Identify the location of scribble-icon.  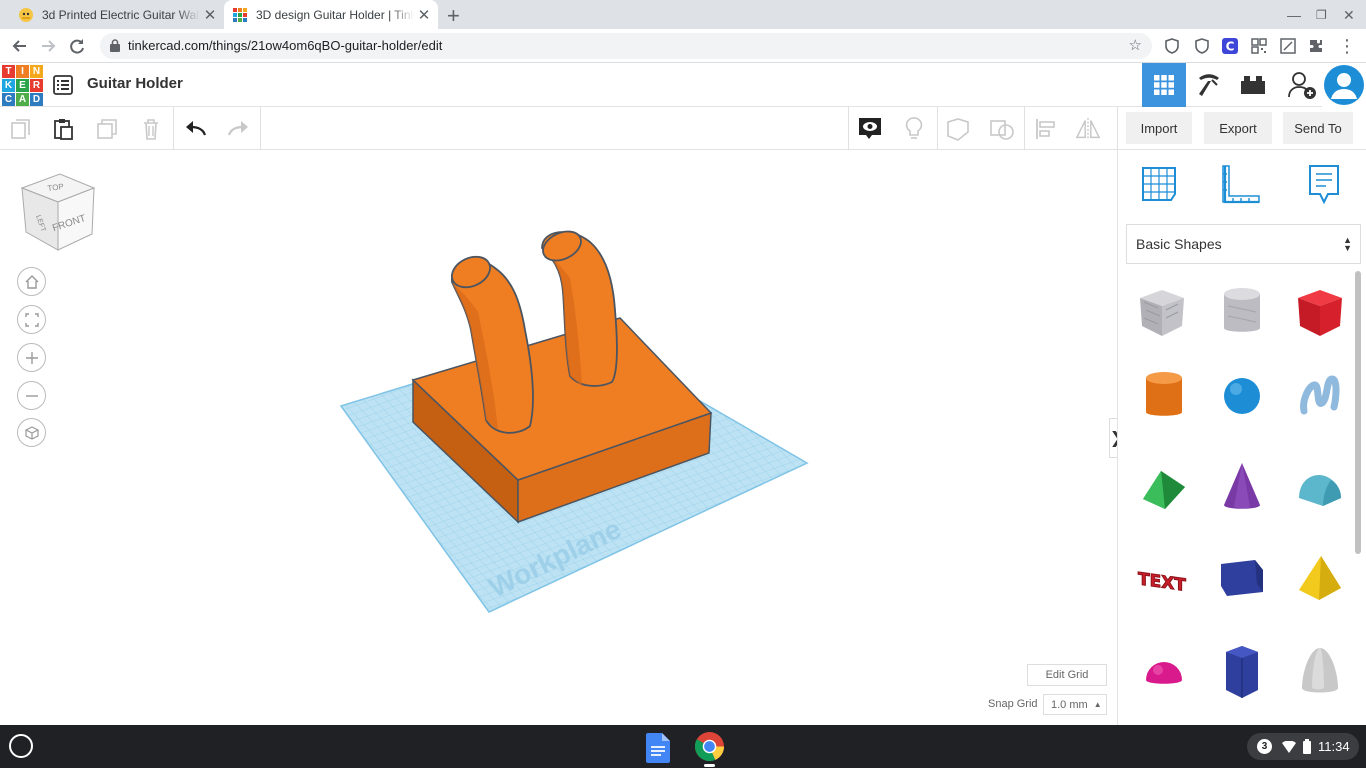
(1320, 395).